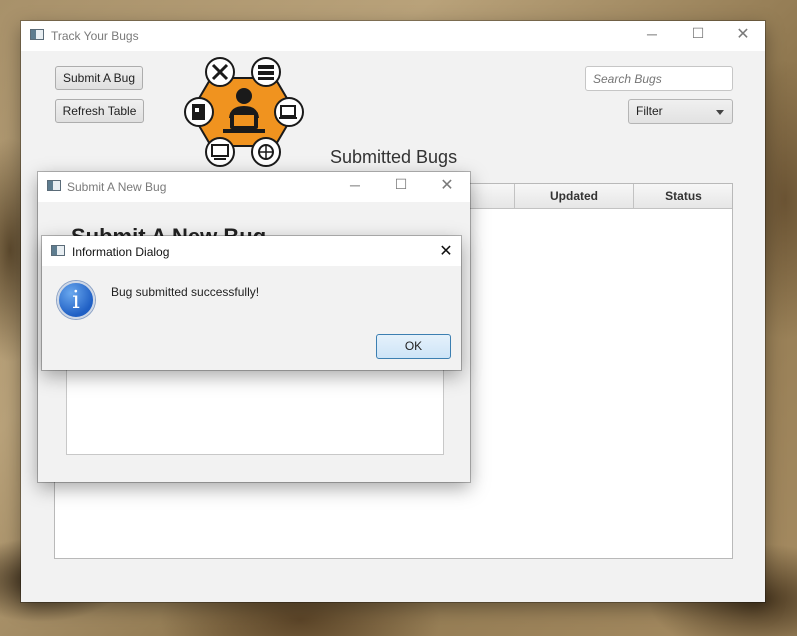  Describe the element at coordinates (220, 152) in the screenshot. I see `monitor-user-icon` at that location.